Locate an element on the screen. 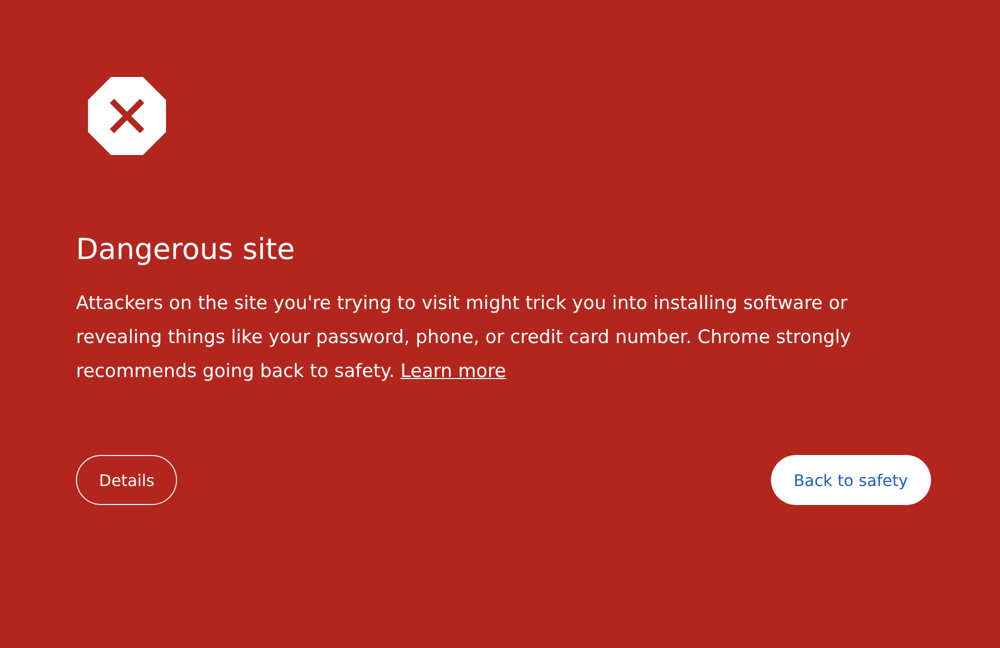 Image resolution: width=1000 pixels, height=648 pixels. page-title: Dangerous site is located at coordinates (186, 249).